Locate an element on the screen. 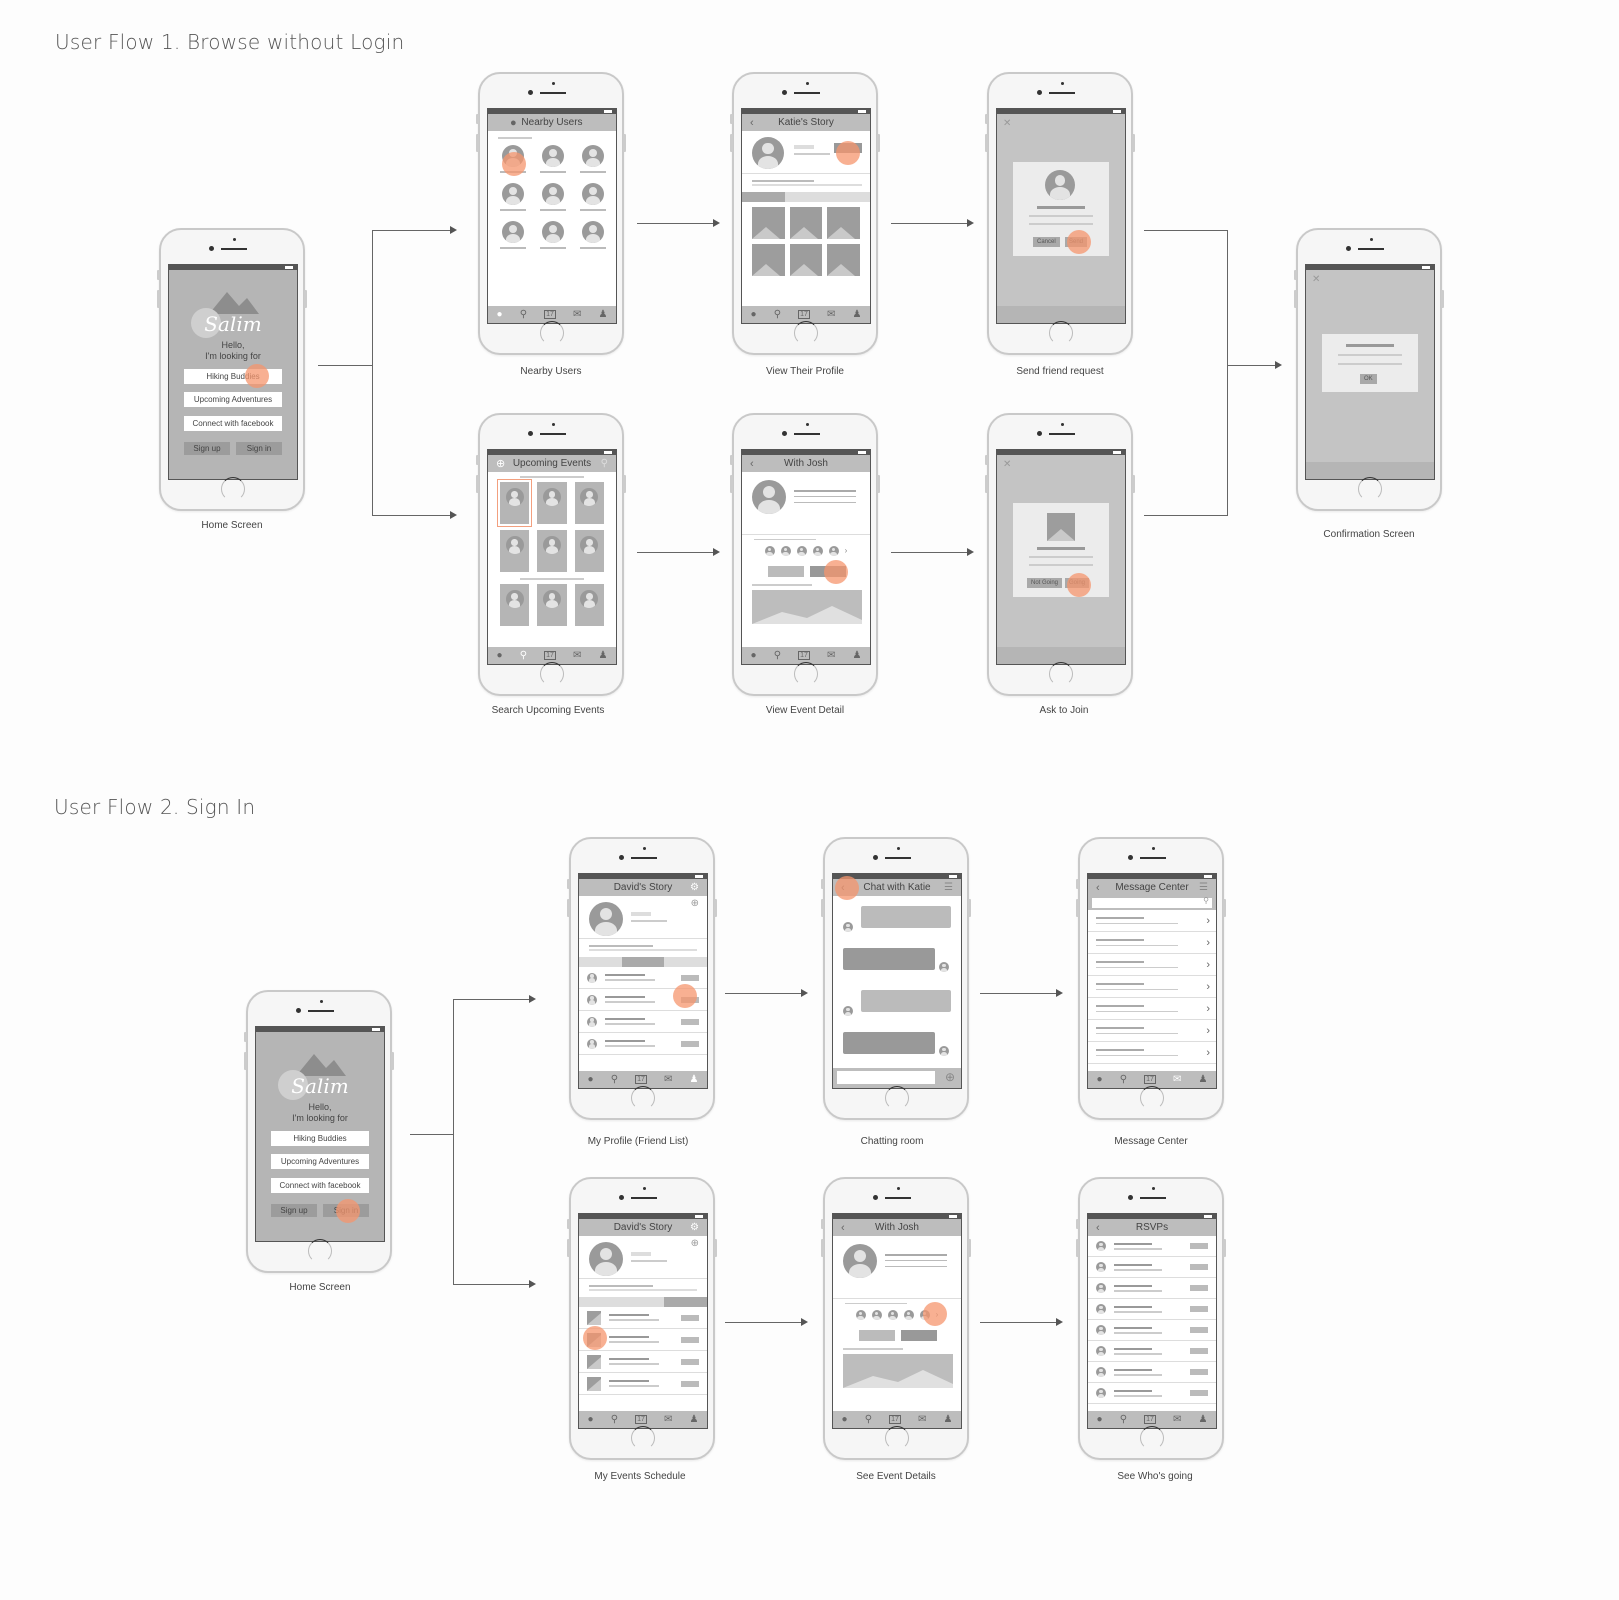 The width and height of the screenshot is (1619, 1600). sign-up-button: Sign up is located at coordinates (294, 1210).